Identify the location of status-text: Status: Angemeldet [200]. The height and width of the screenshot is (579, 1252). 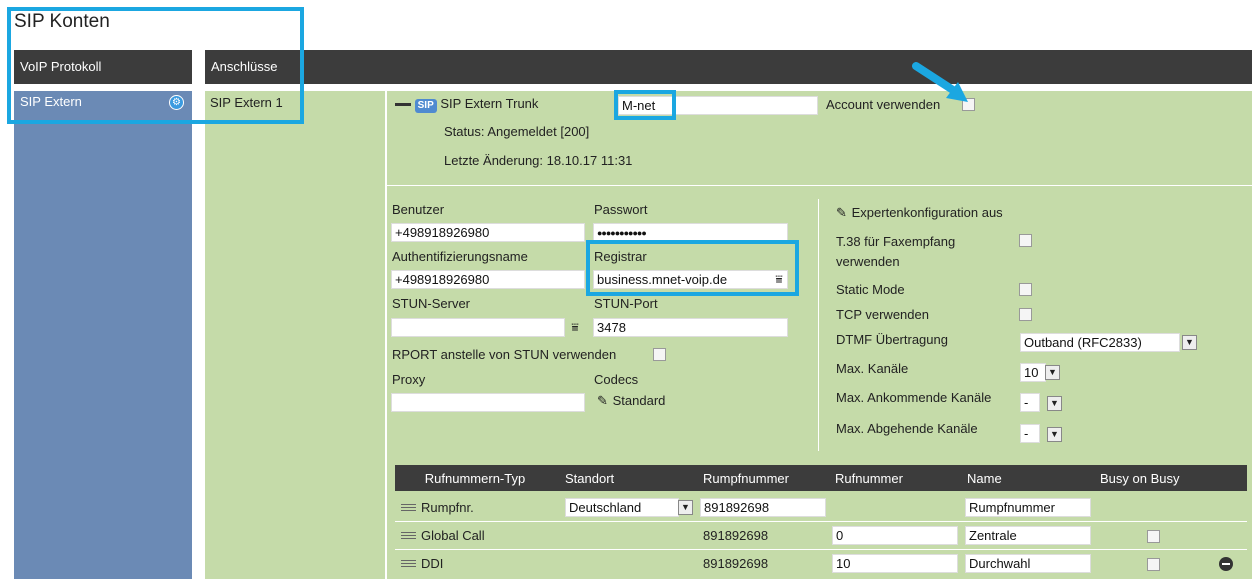
(517, 131).